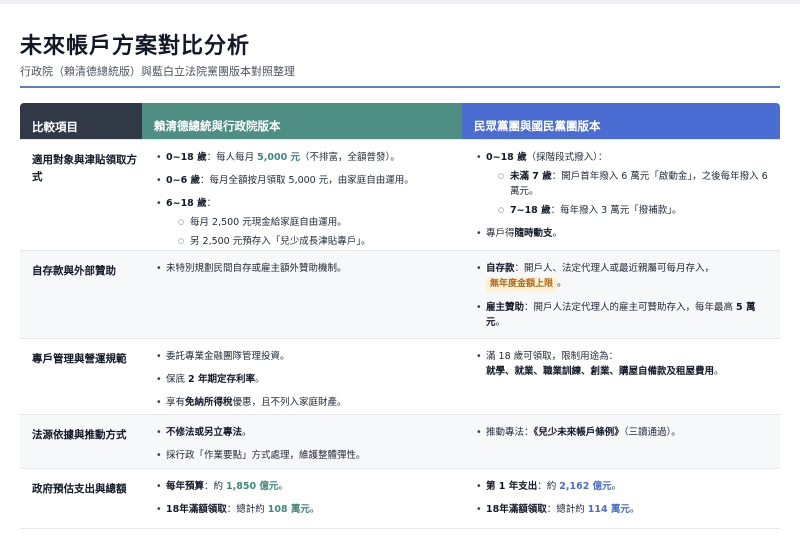 The width and height of the screenshot is (800, 545). What do you see at coordinates (304, 455) in the screenshot?
I see `list-item: 採行政「作業要點」方式處理，維護整體彈性。` at bounding box center [304, 455].